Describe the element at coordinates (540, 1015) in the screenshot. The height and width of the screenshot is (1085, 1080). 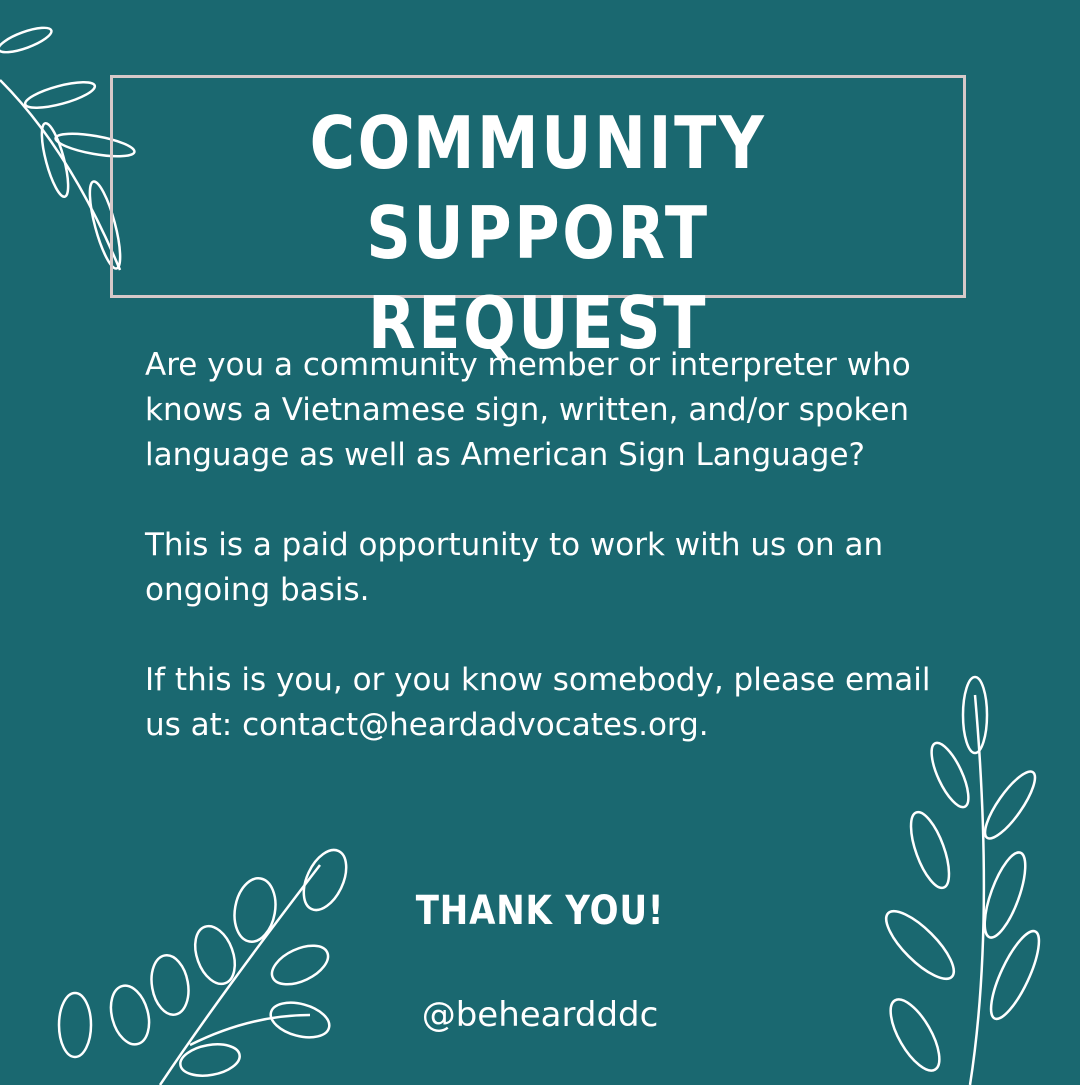
I see `social-handle: @beheardddc` at that location.